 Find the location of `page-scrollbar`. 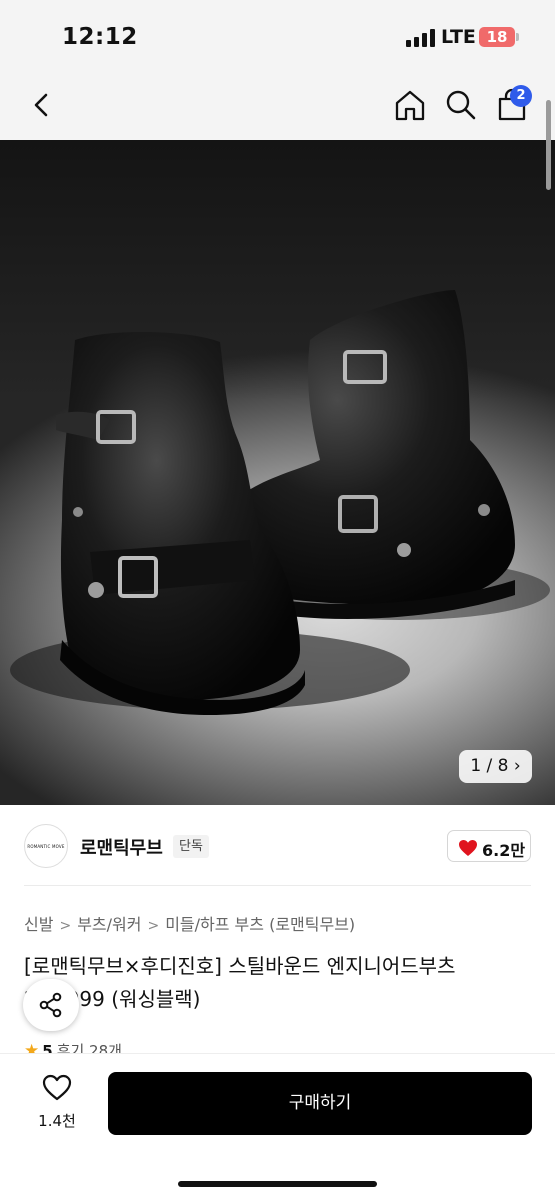

page-scrollbar is located at coordinates (548, 145).